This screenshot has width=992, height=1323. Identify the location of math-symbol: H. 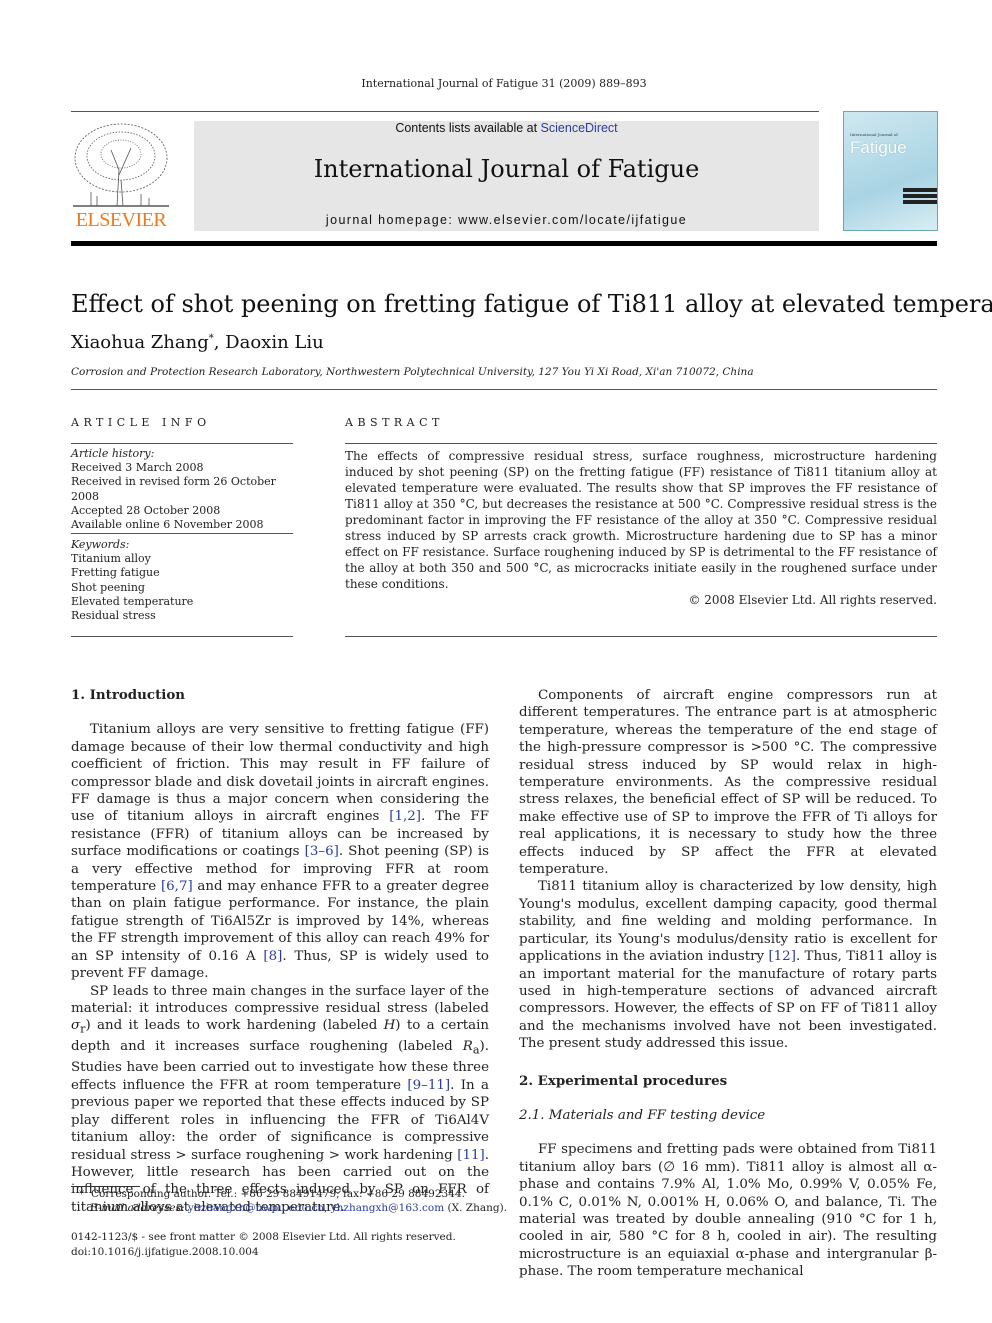
(389, 1026).